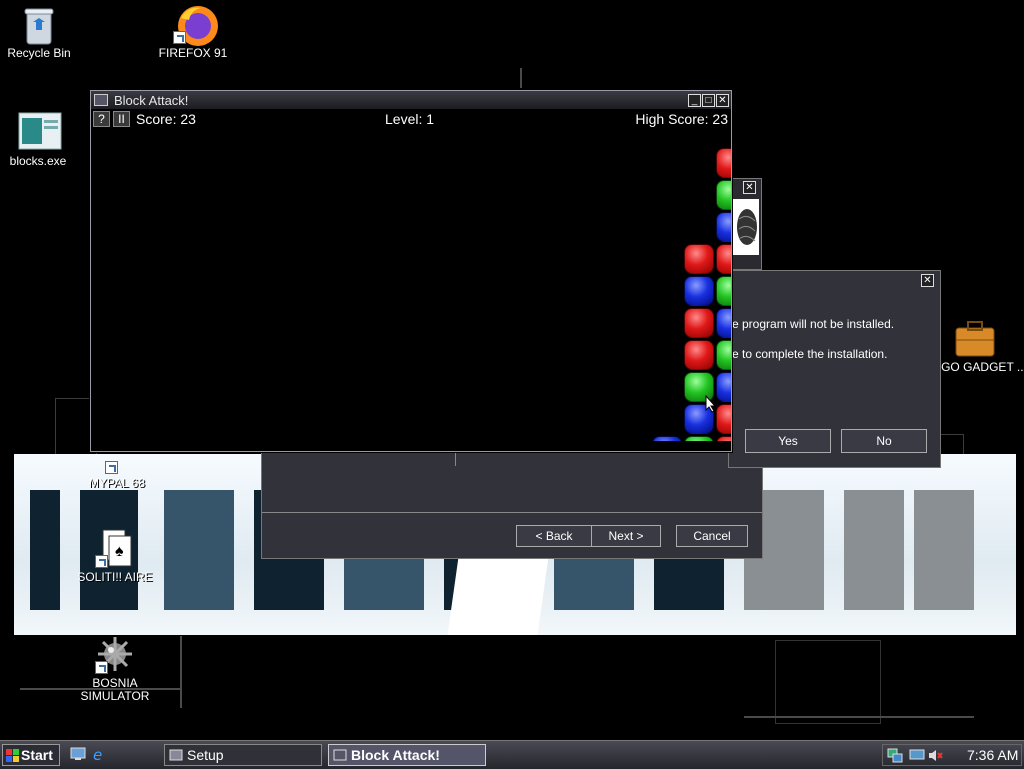 The image size is (1024, 769). I want to click on high-score-label: High Score: 23, so click(681, 119).